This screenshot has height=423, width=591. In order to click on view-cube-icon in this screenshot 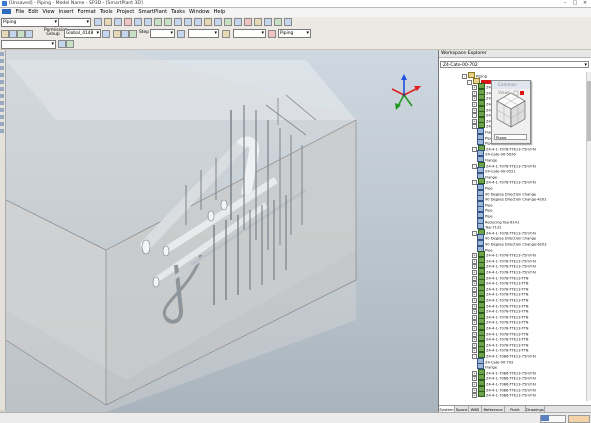, I will do `click(511, 111)`.